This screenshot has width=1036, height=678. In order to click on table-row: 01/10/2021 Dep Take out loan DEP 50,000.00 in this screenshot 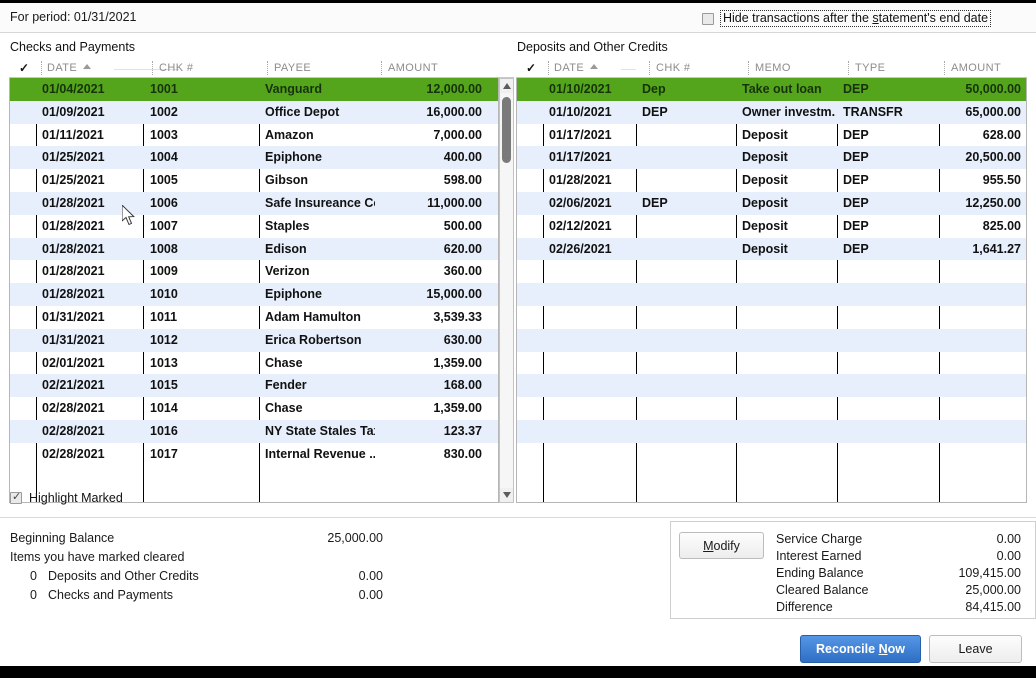, I will do `click(771, 89)`.